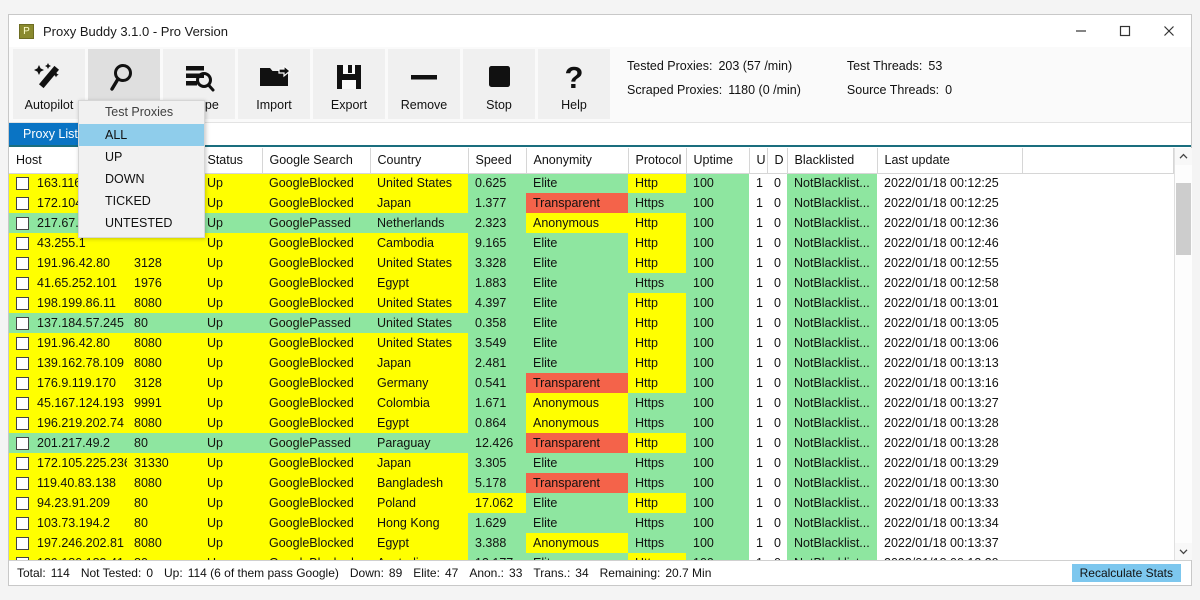 The width and height of the screenshot is (1200, 600). Describe the element at coordinates (497, 223) in the screenshot. I see `cell-speed: 2.323` at that location.